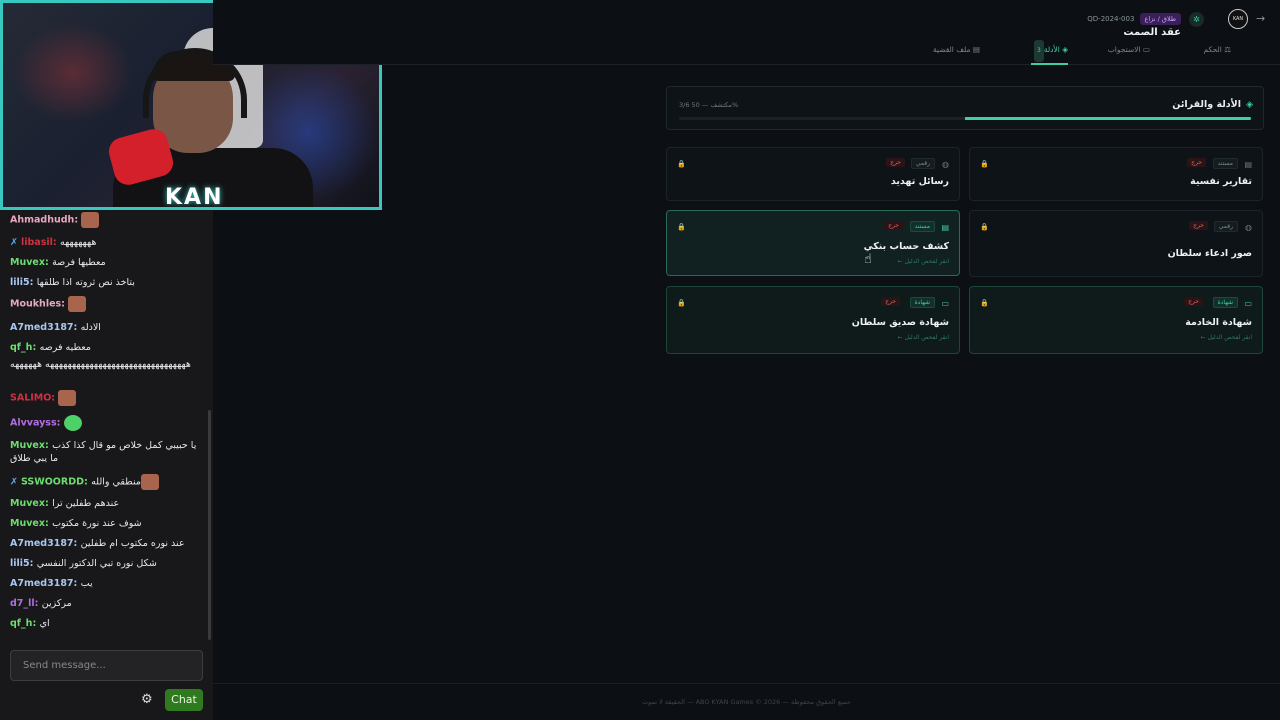  What do you see at coordinates (107, 623) in the screenshot?
I see `chat-message: qf_h: اي` at bounding box center [107, 623].